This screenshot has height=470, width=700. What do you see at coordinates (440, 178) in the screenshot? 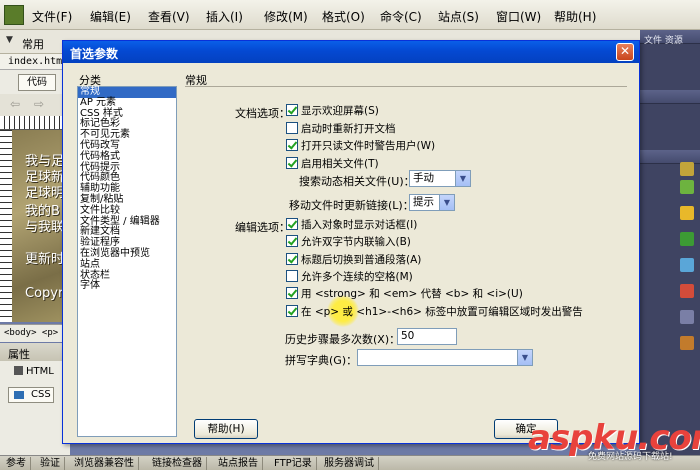
I see `search-related-select: 手动 ▼` at bounding box center [440, 178].